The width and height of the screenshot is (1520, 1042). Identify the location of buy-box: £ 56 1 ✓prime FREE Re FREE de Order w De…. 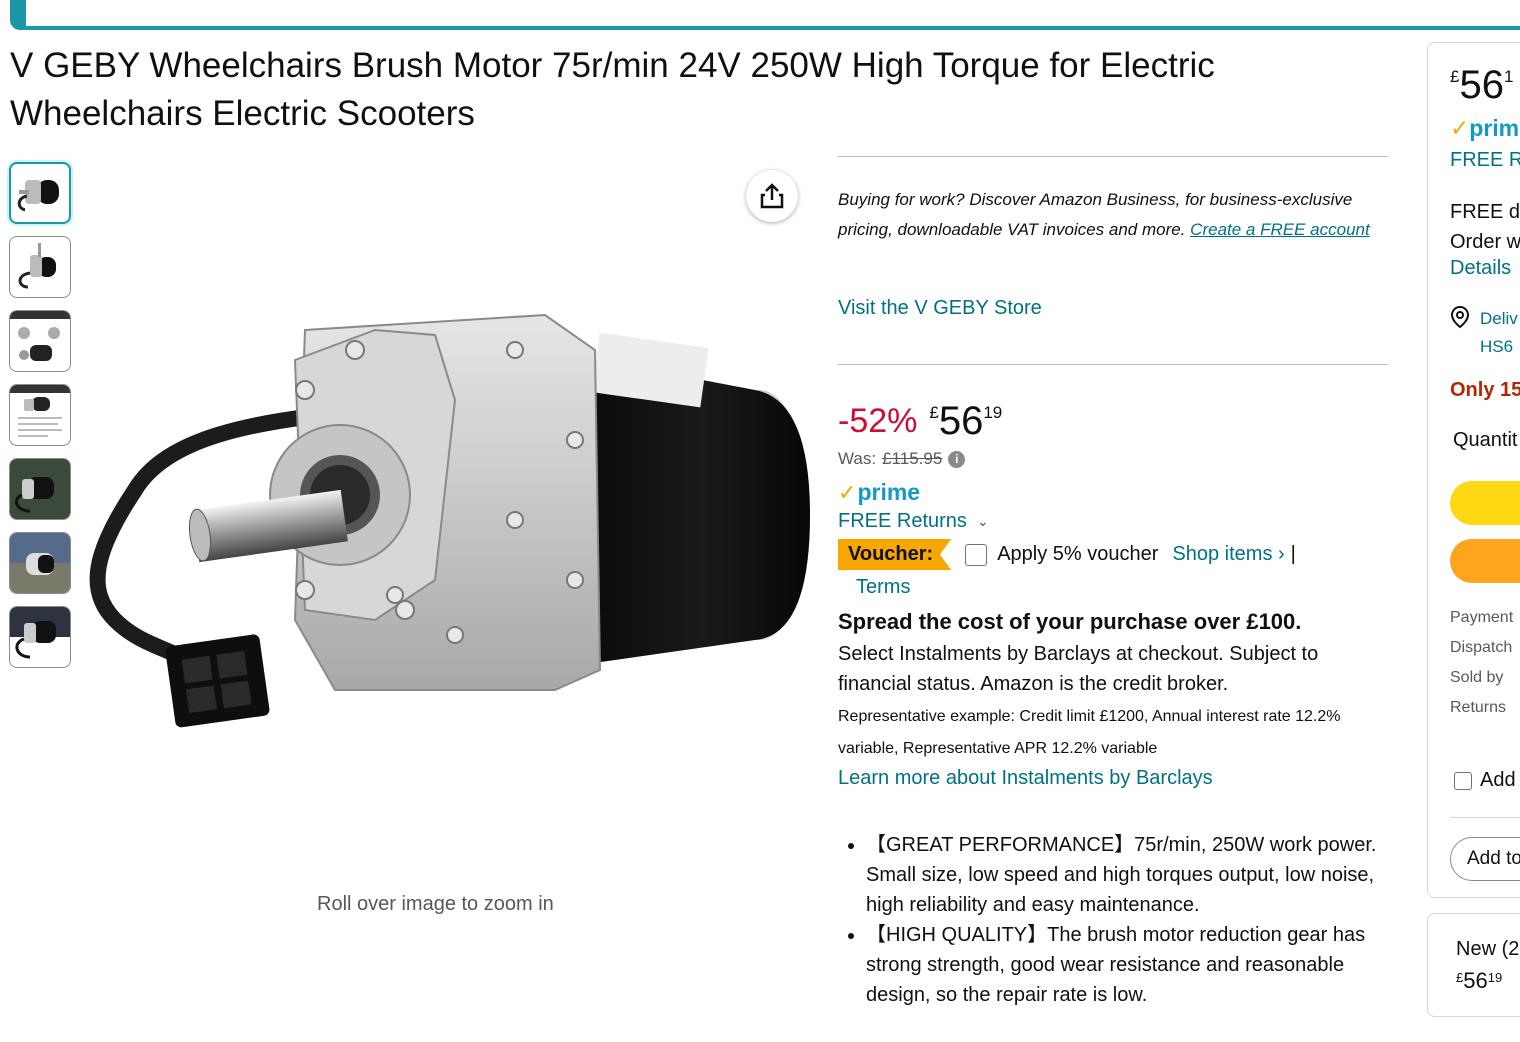
(1473, 470).